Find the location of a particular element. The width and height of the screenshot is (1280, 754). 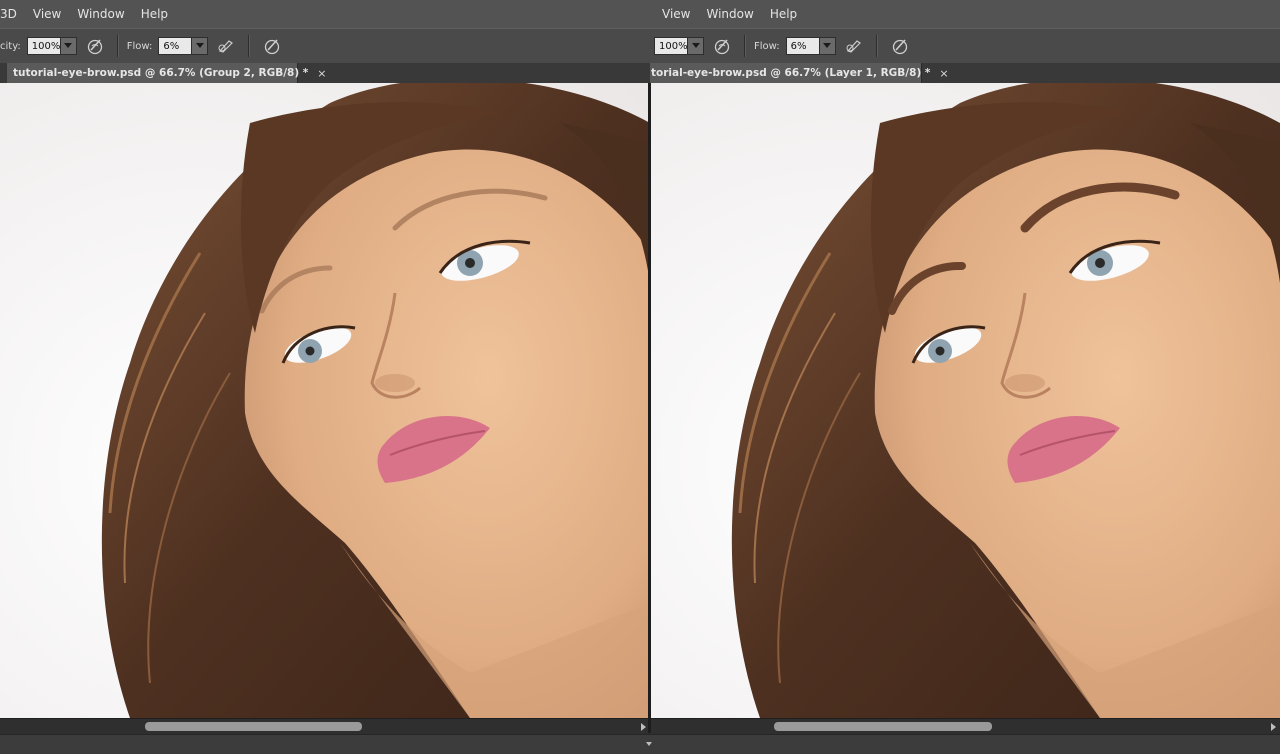

options-bar: city: 100% Flow: 6% is located at coordinates (325, 46).